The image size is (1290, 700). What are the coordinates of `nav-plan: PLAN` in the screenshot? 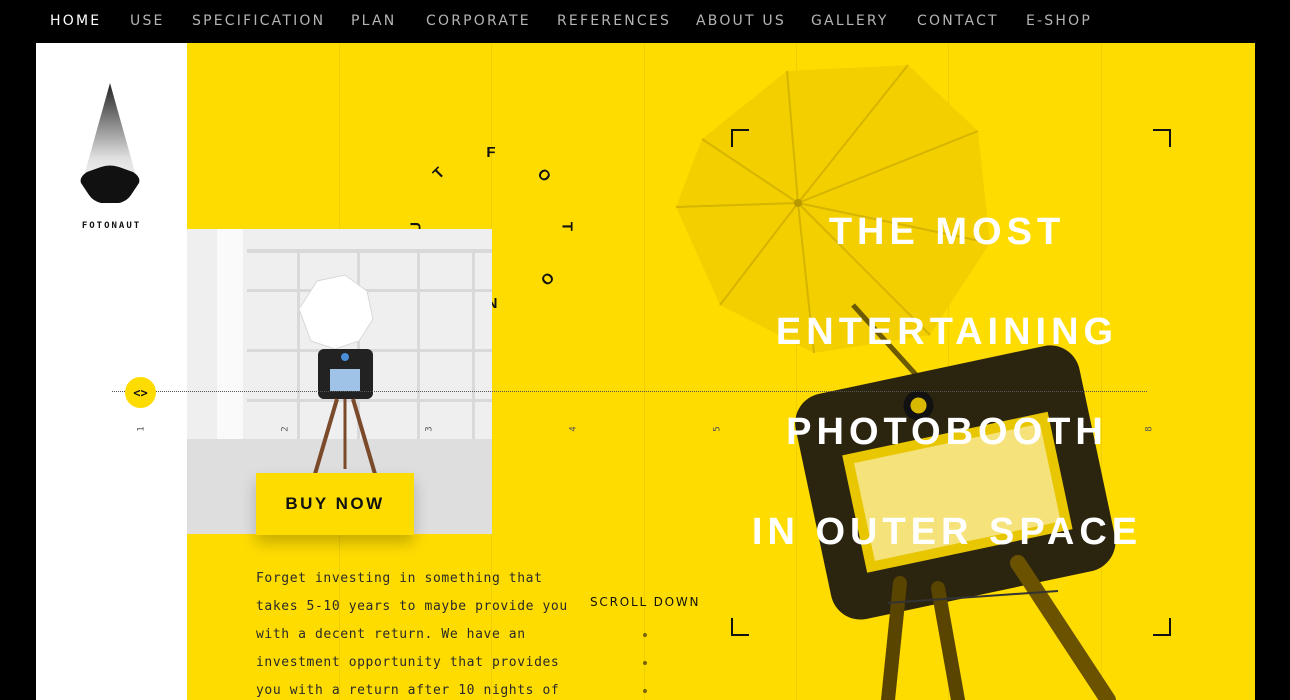 It's located at (373, 21).